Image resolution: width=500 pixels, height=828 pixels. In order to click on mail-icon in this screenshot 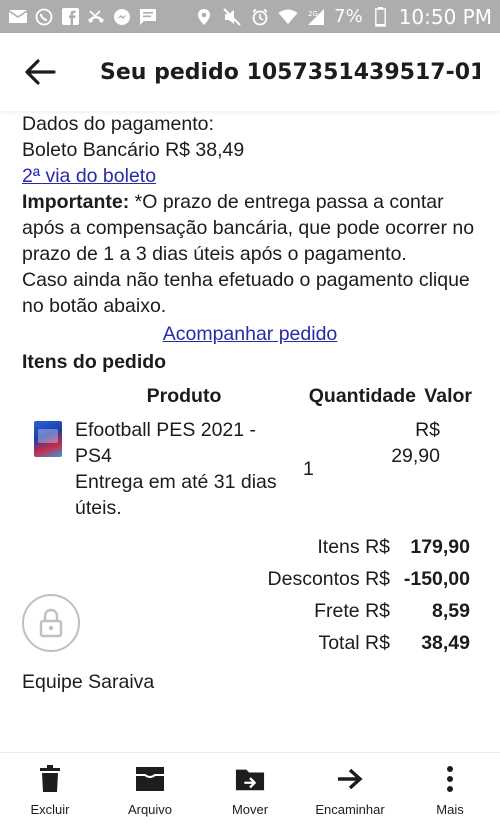, I will do `click(18, 17)`.